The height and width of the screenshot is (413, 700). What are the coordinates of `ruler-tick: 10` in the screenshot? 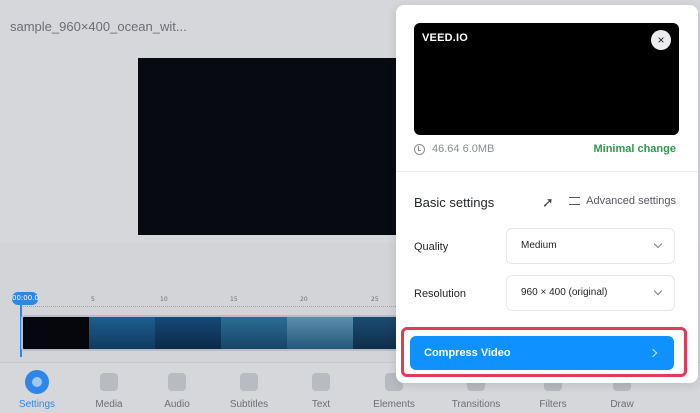 It's located at (164, 299).